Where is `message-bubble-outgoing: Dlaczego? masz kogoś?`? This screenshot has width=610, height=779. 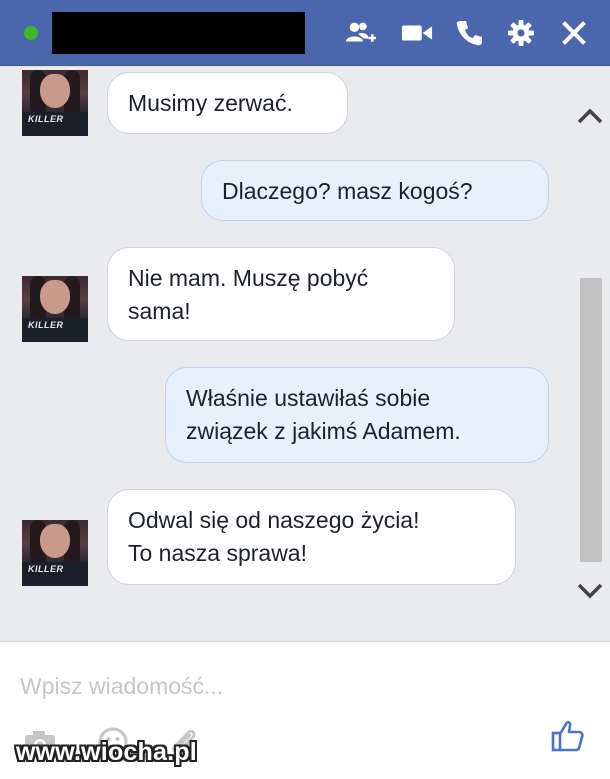
message-bubble-outgoing: Dlaczego? masz kogoś? is located at coordinates (375, 190).